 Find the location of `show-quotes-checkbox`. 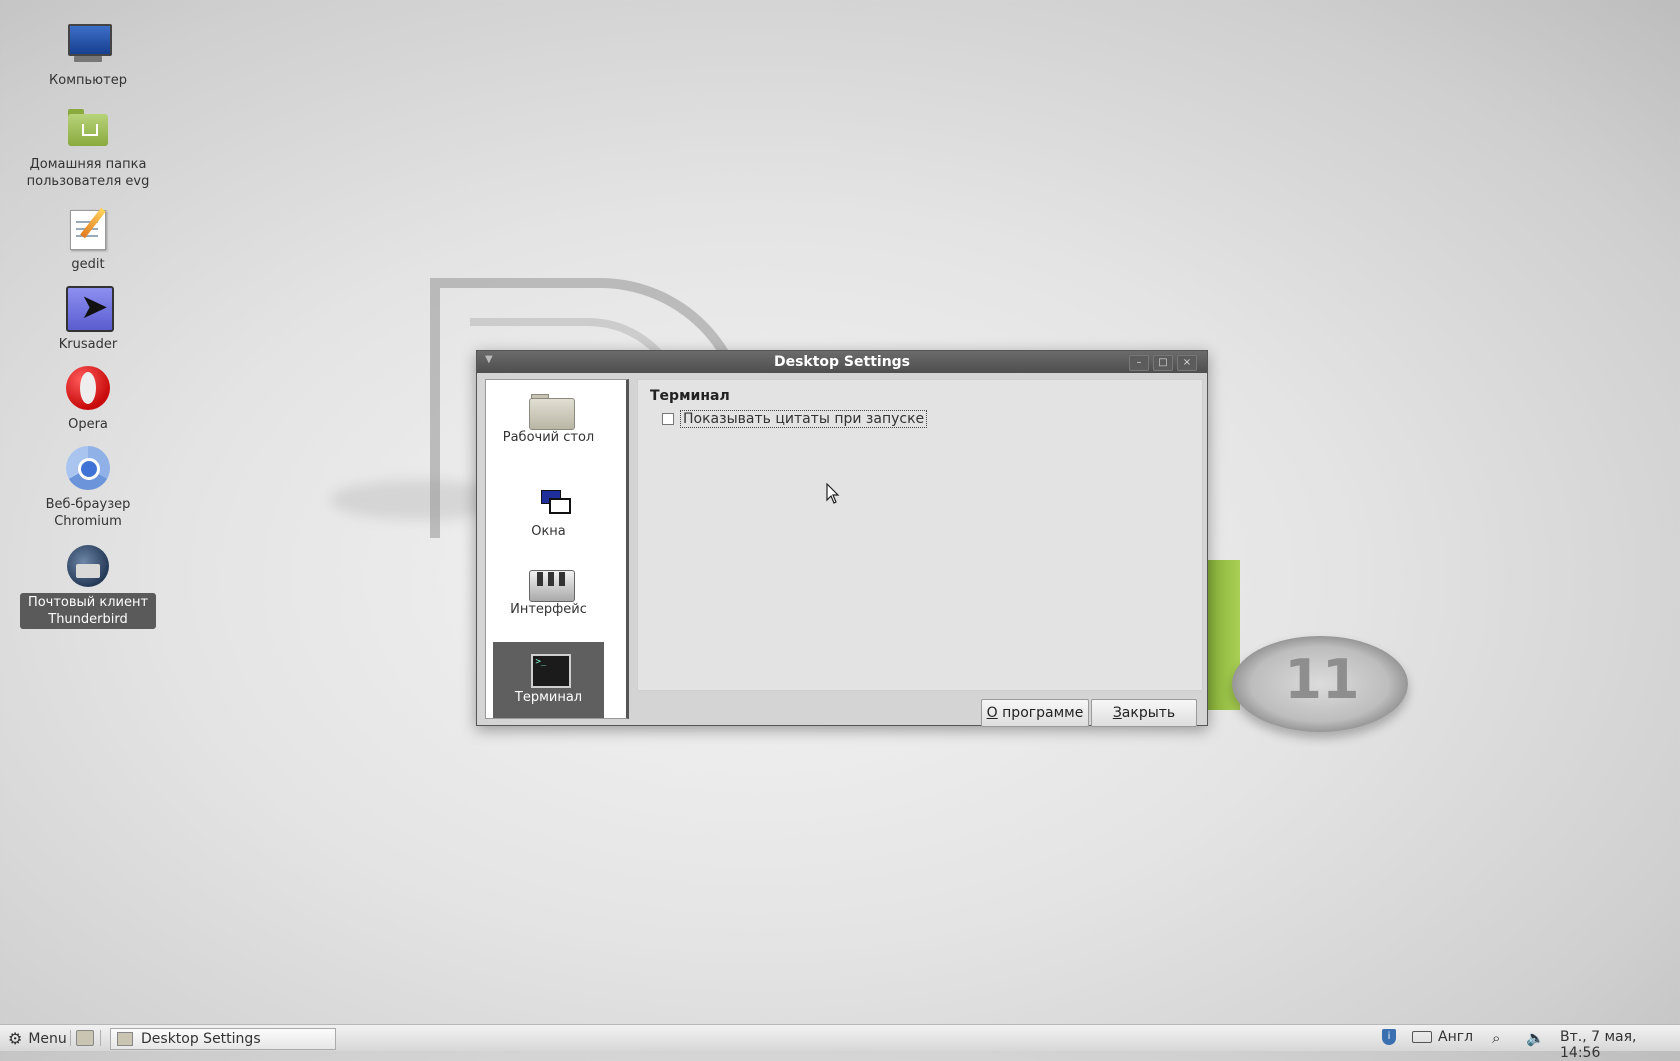

show-quotes-checkbox is located at coordinates (668, 419).